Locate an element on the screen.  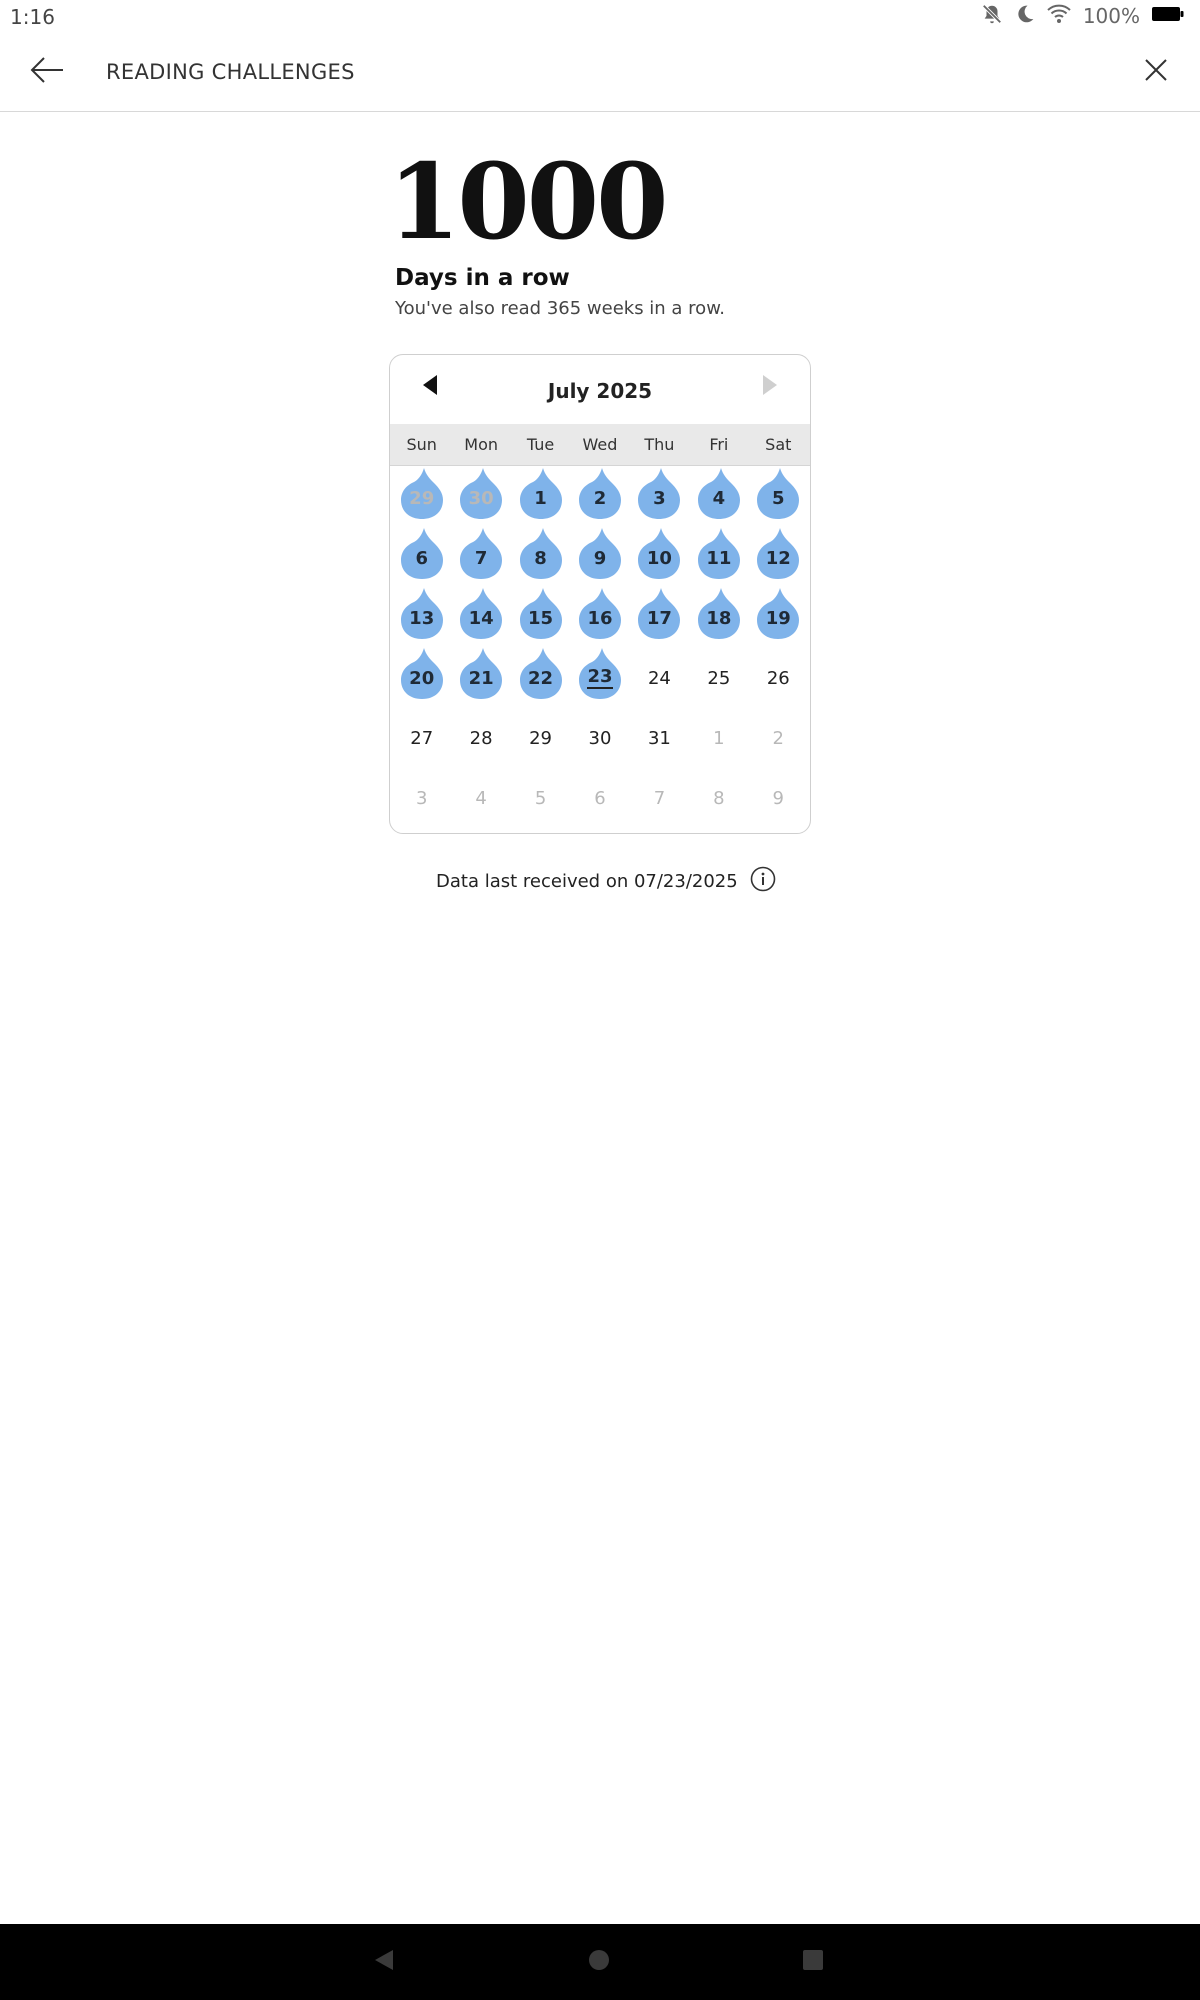
calendar-day: 27 is located at coordinates (421, 737).